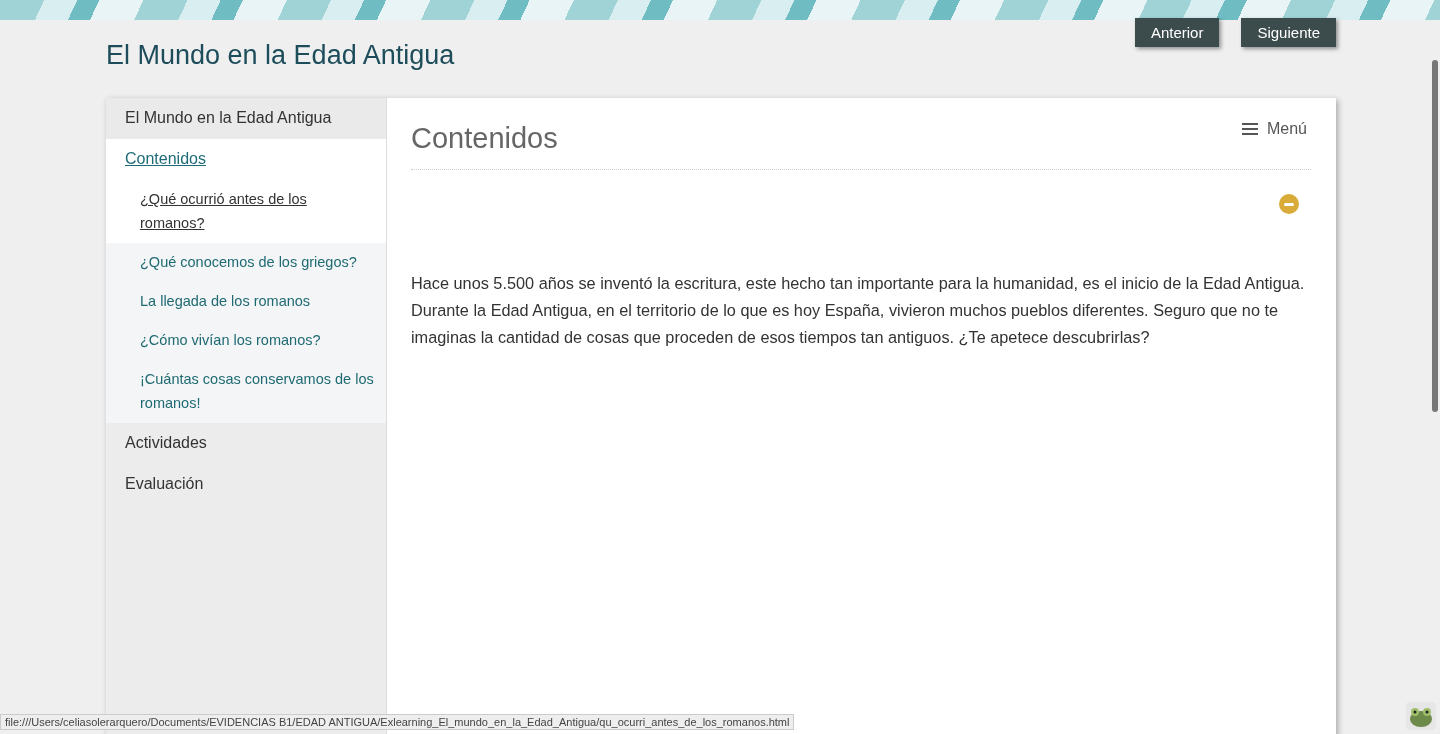 This screenshot has height=734, width=1440. Describe the element at coordinates (1289, 204) in the screenshot. I see `collapse-toggle-icon` at that location.